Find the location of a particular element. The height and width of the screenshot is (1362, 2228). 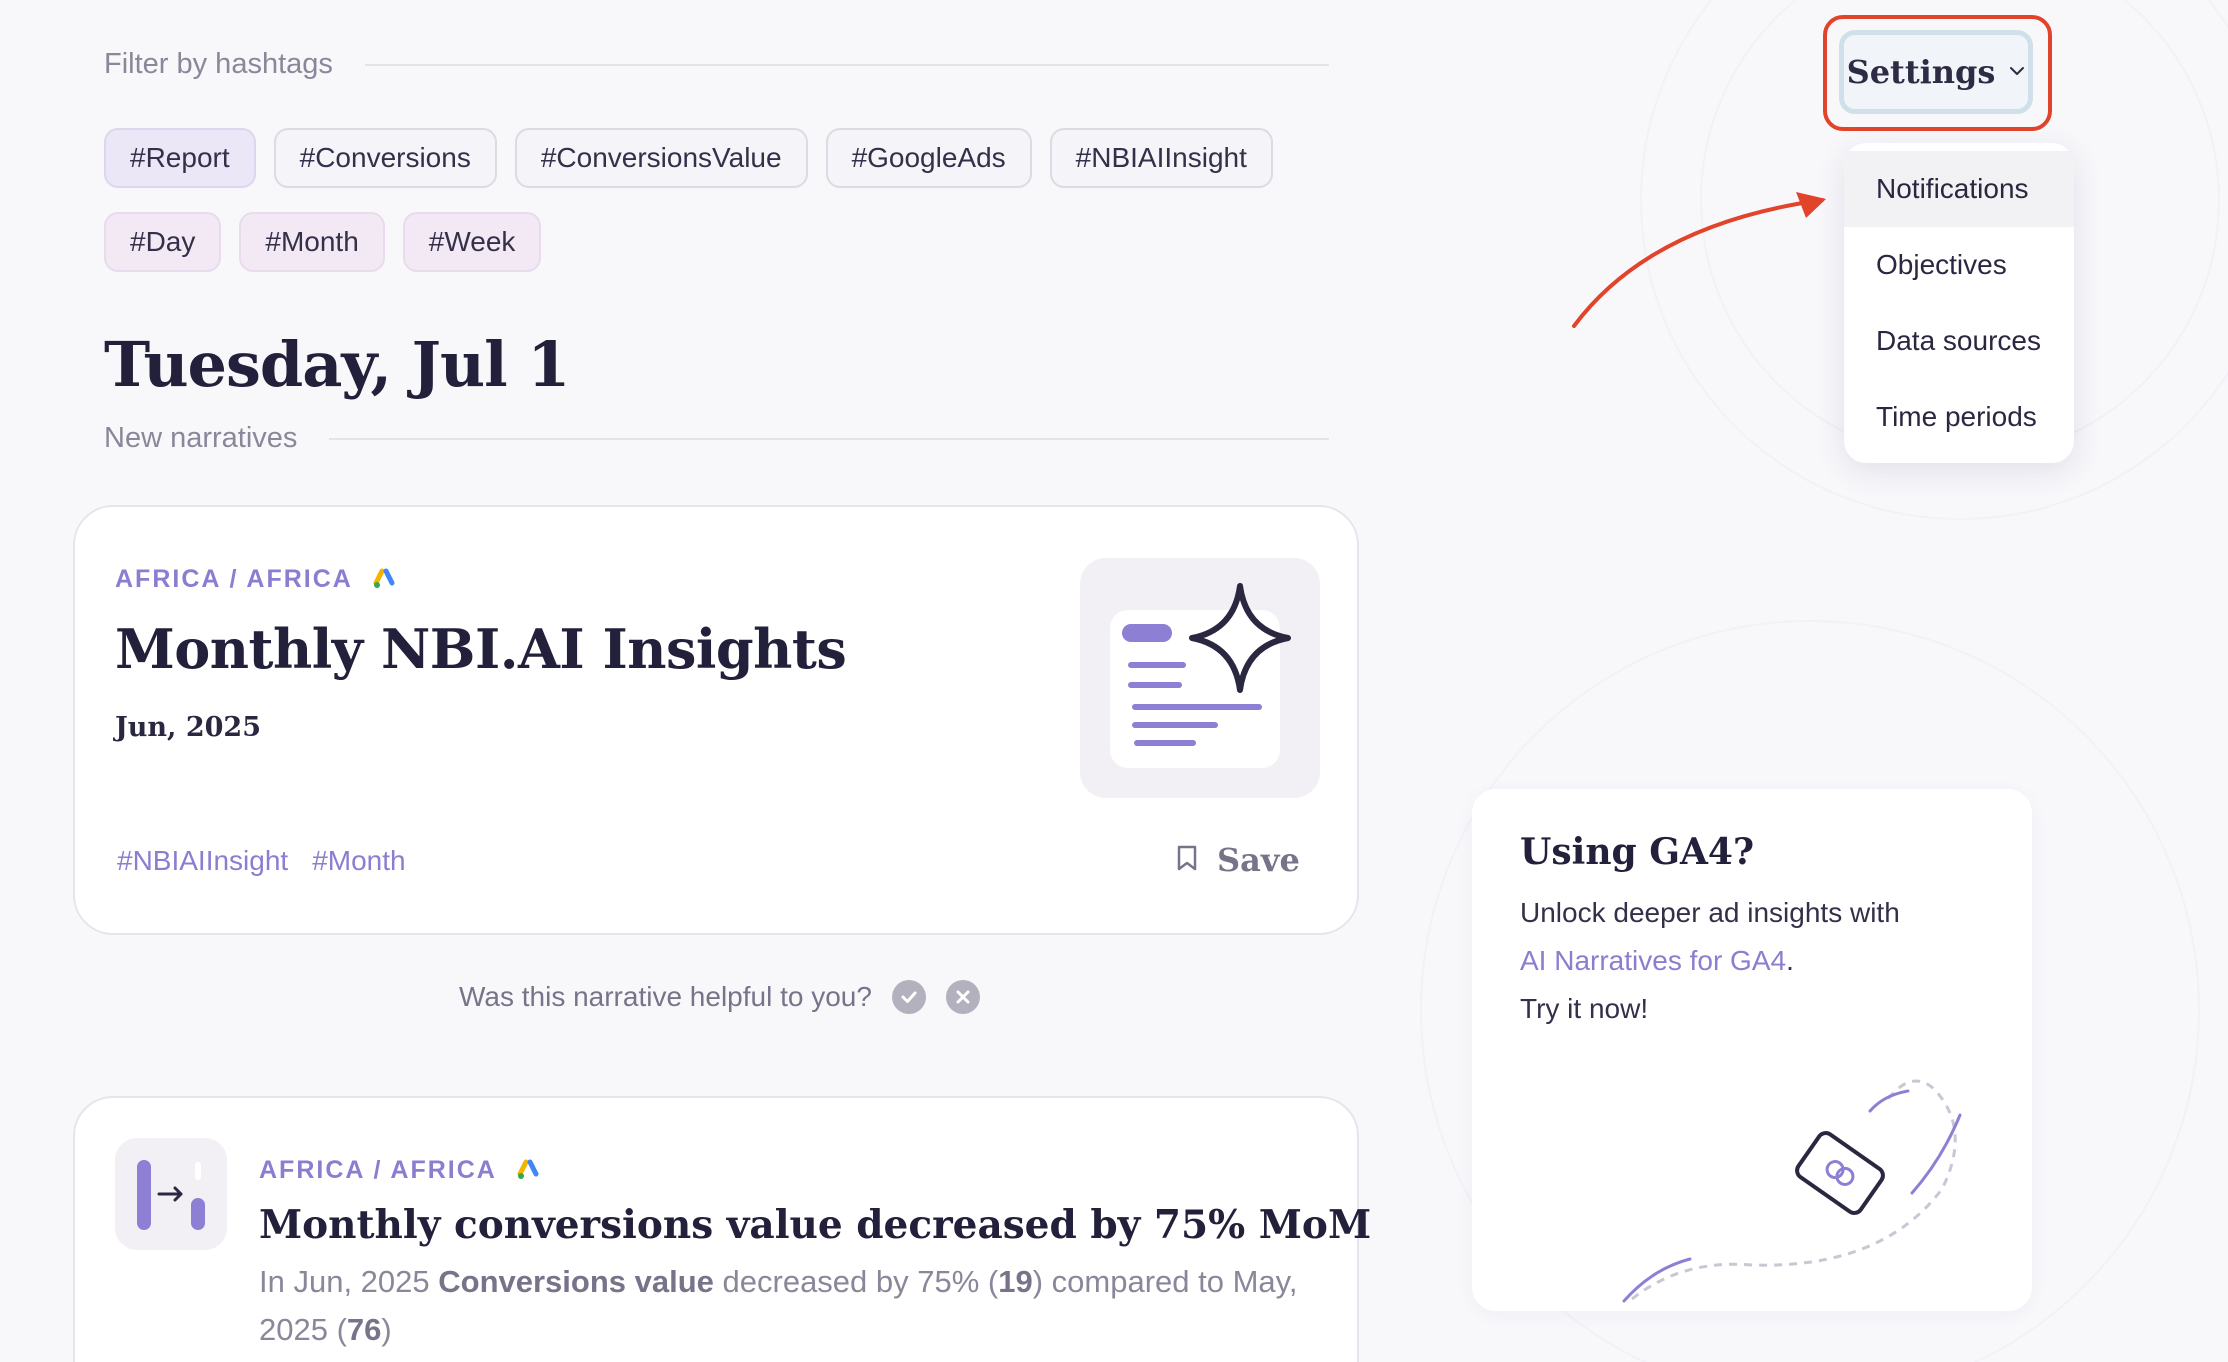

desc-value: 19 is located at coordinates (1015, 1281).